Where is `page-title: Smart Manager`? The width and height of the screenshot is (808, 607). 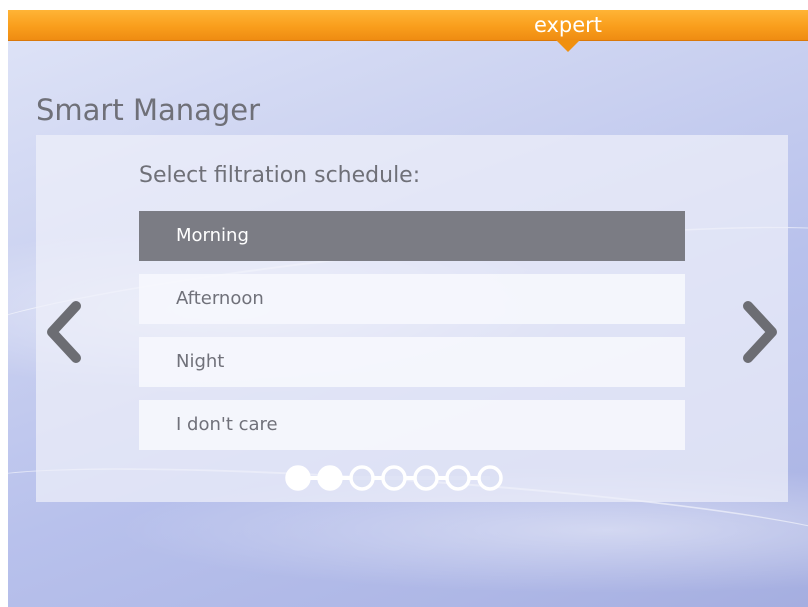
page-title: Smart Manager is located at coordinates (148, 110).